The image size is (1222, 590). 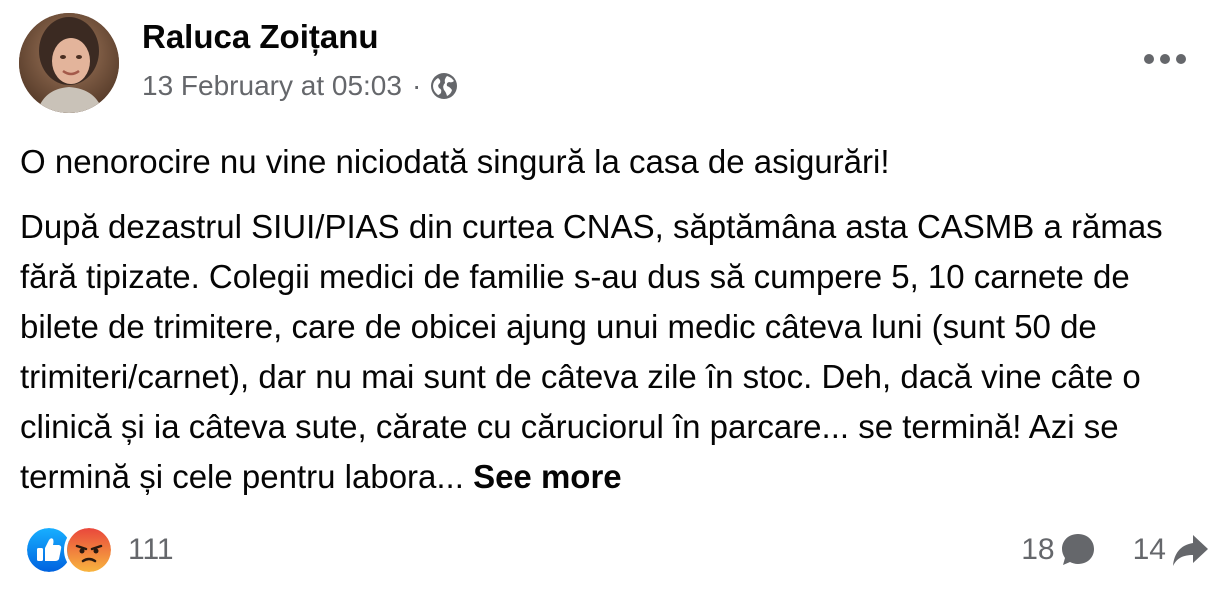 I want to click on share-icon, so click(x=1190, y=550).